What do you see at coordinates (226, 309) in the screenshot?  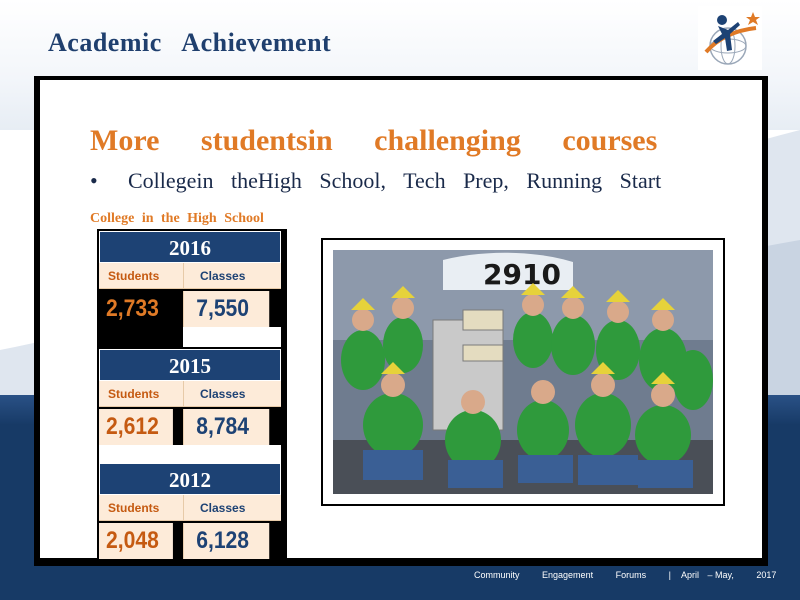 I see `classes-value: 7,550` at bounding box center [226, 309].